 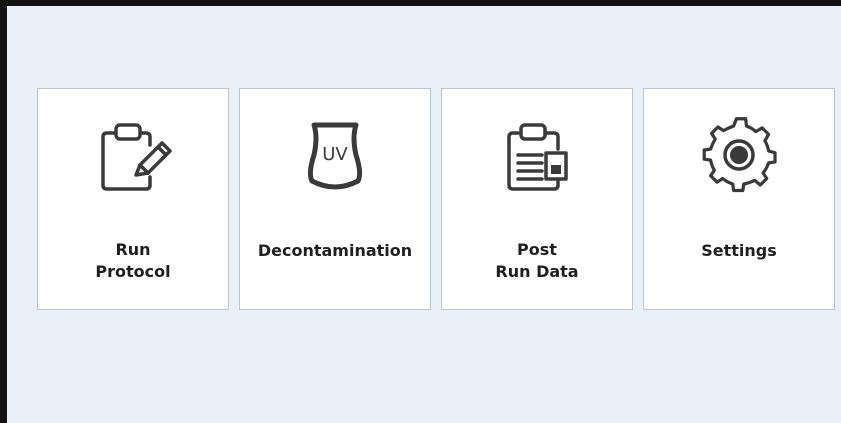 What do you see at coordinates (335, 199) in the screenshot?
I see `decontamination-button: UV Decontamination` at bounding box center [335, 199].